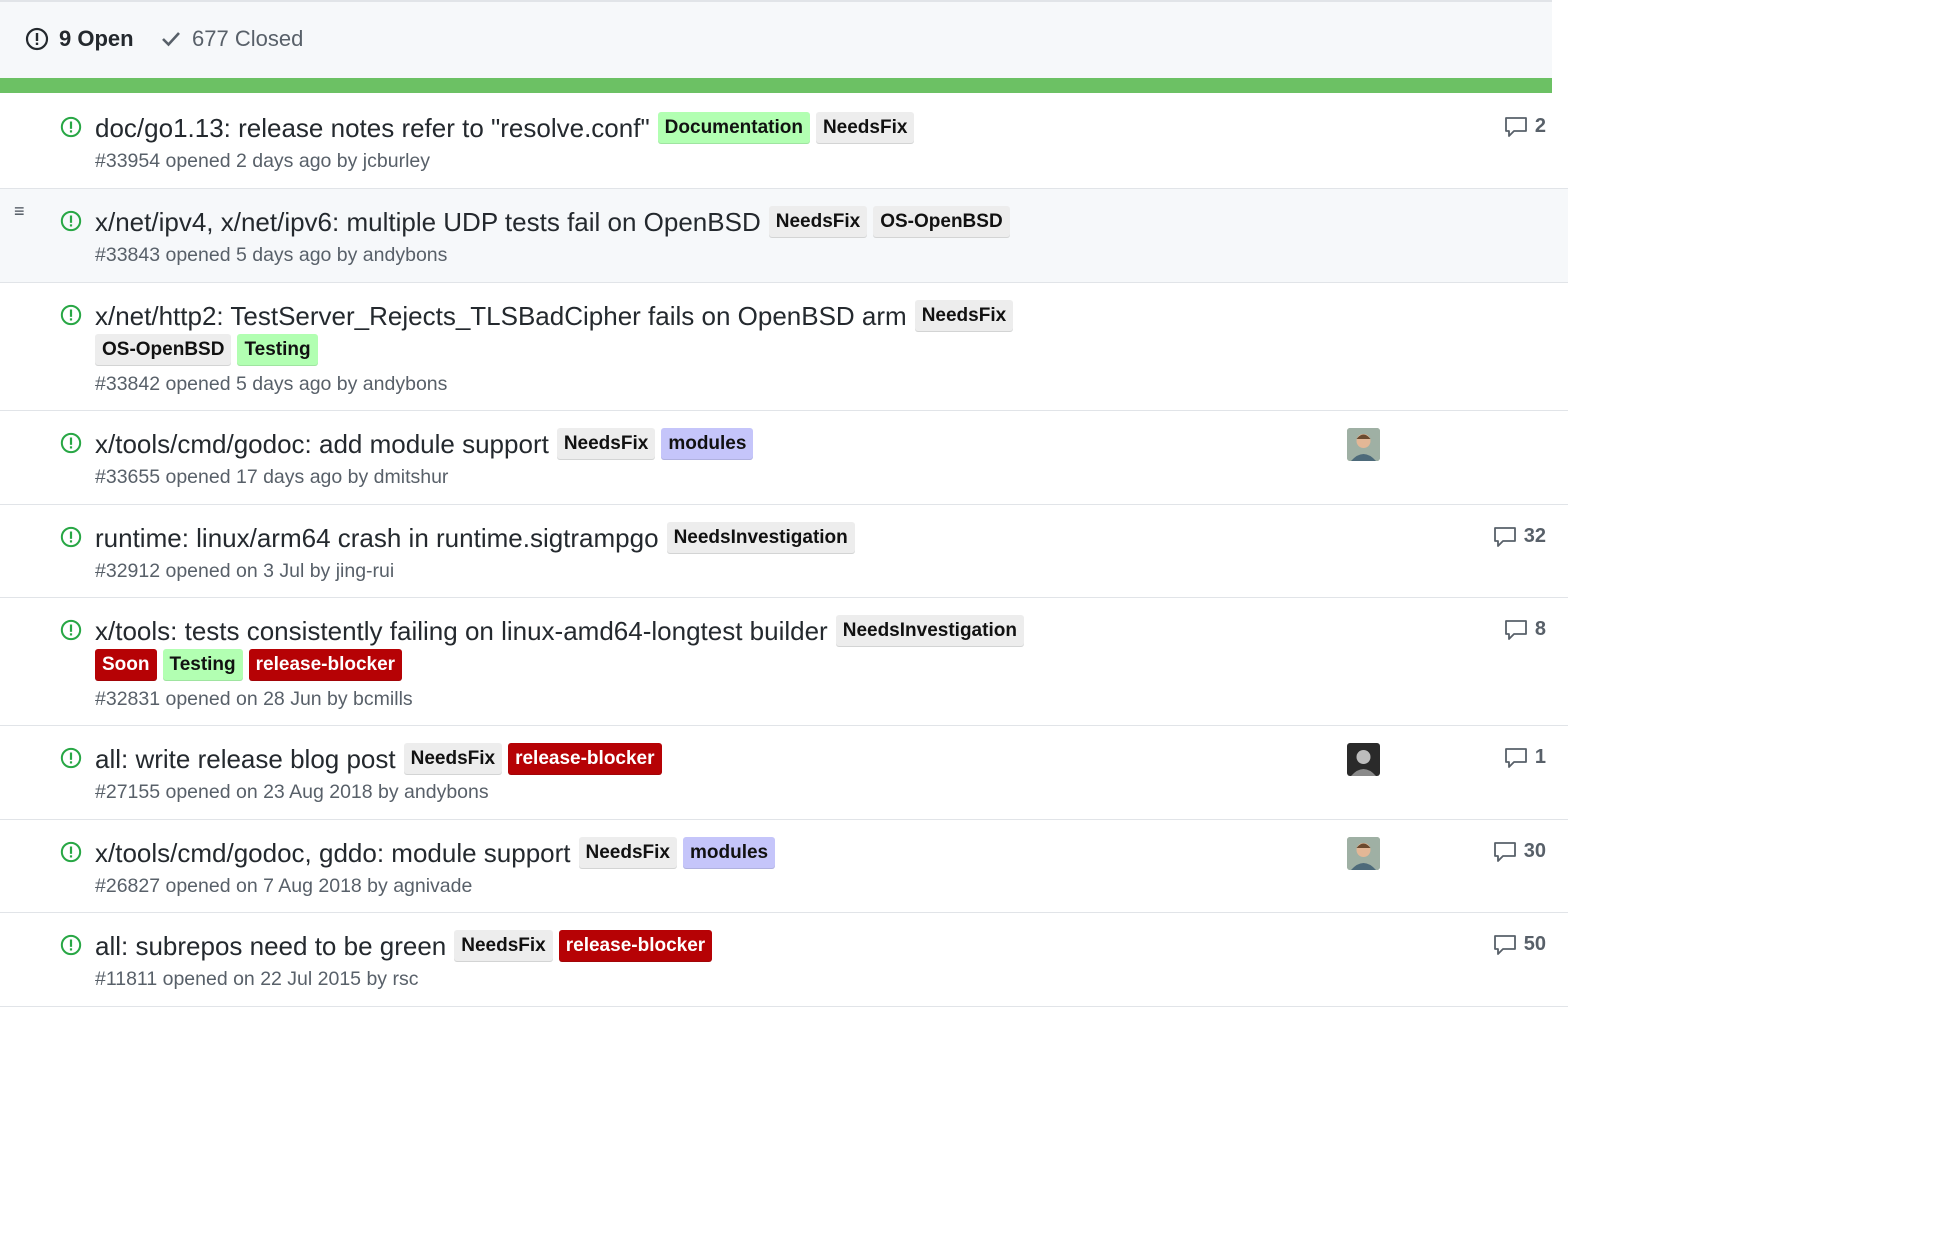  I want to click on comment-count: 1, so click(1540, 757).